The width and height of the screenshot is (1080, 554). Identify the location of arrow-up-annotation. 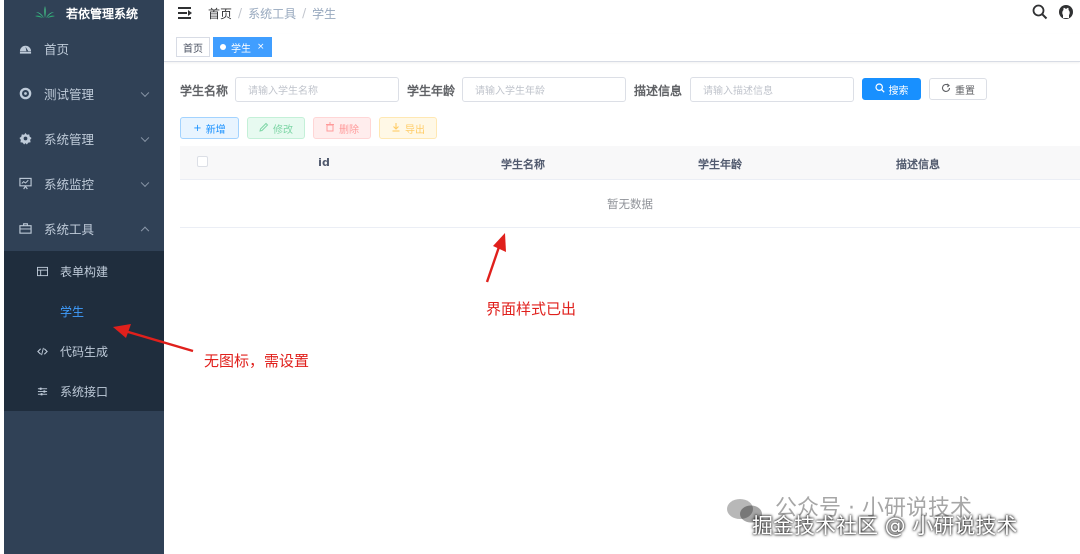
(495, 258).